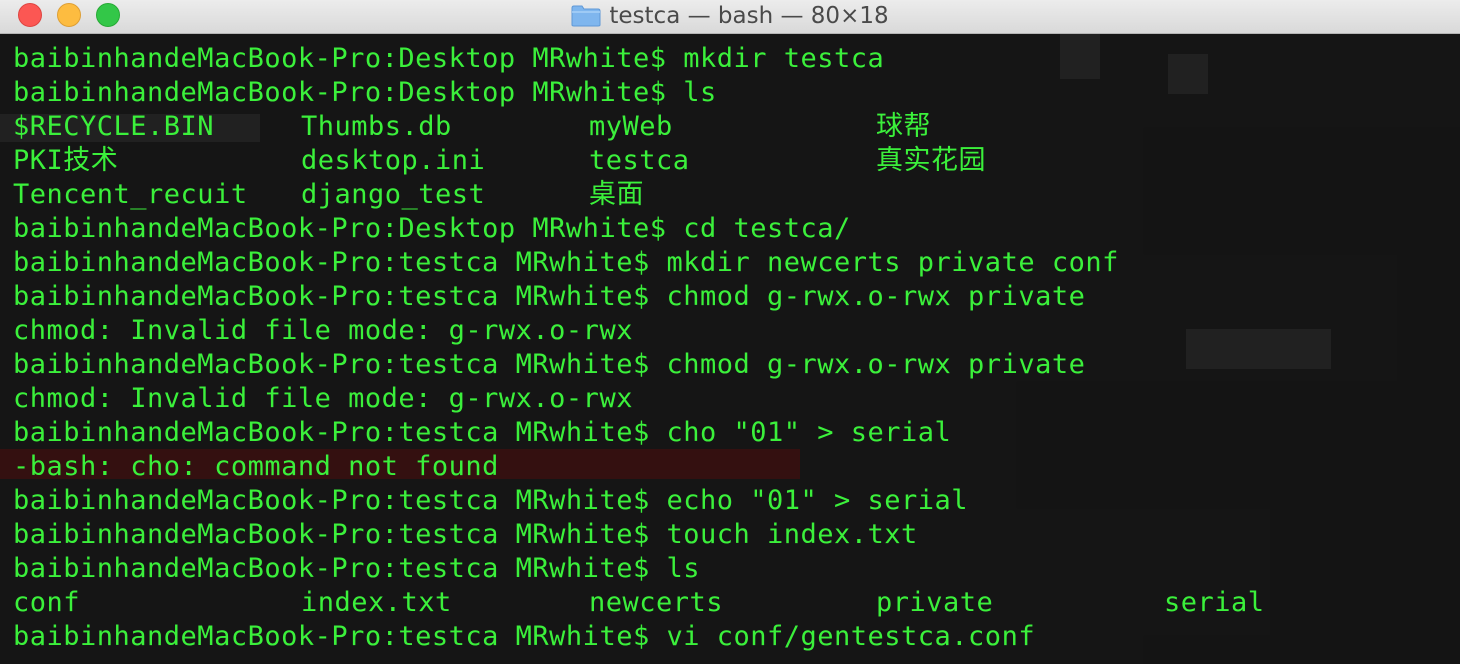 The image size is (1460, 664). I want to click on ls-entry: PKI技术, so click(66, 160).